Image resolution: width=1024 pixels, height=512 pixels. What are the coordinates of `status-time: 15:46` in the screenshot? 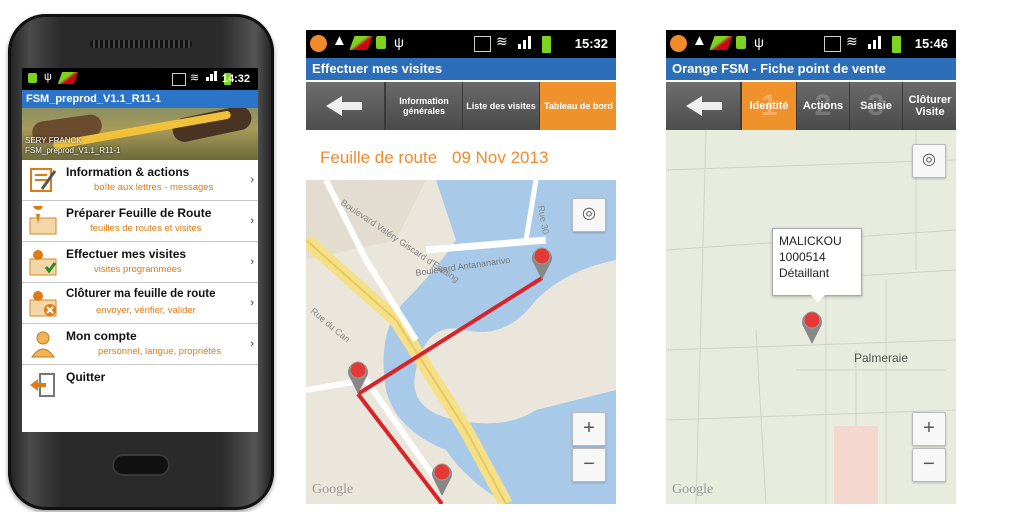 It's located at (931, 43).